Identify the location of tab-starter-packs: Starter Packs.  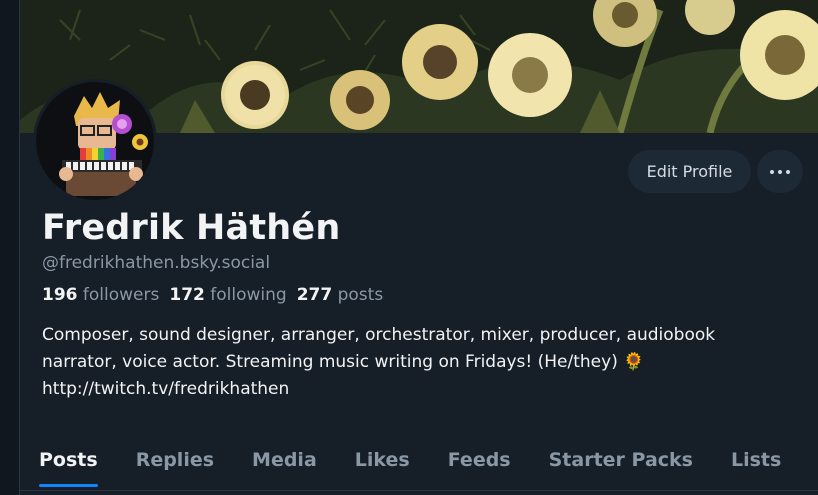
(621, 460).